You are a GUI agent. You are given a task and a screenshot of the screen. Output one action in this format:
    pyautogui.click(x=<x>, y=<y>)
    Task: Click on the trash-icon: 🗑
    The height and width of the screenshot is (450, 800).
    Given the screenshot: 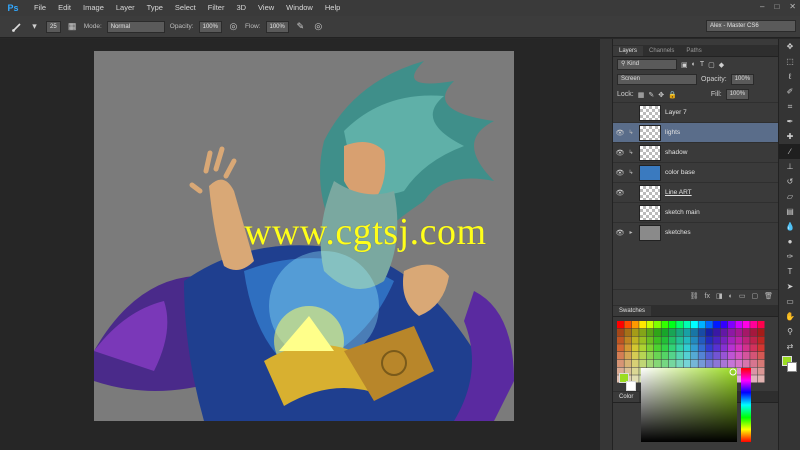 What is the action you would take?
    pyautogui.click(x=768, y=296)
    